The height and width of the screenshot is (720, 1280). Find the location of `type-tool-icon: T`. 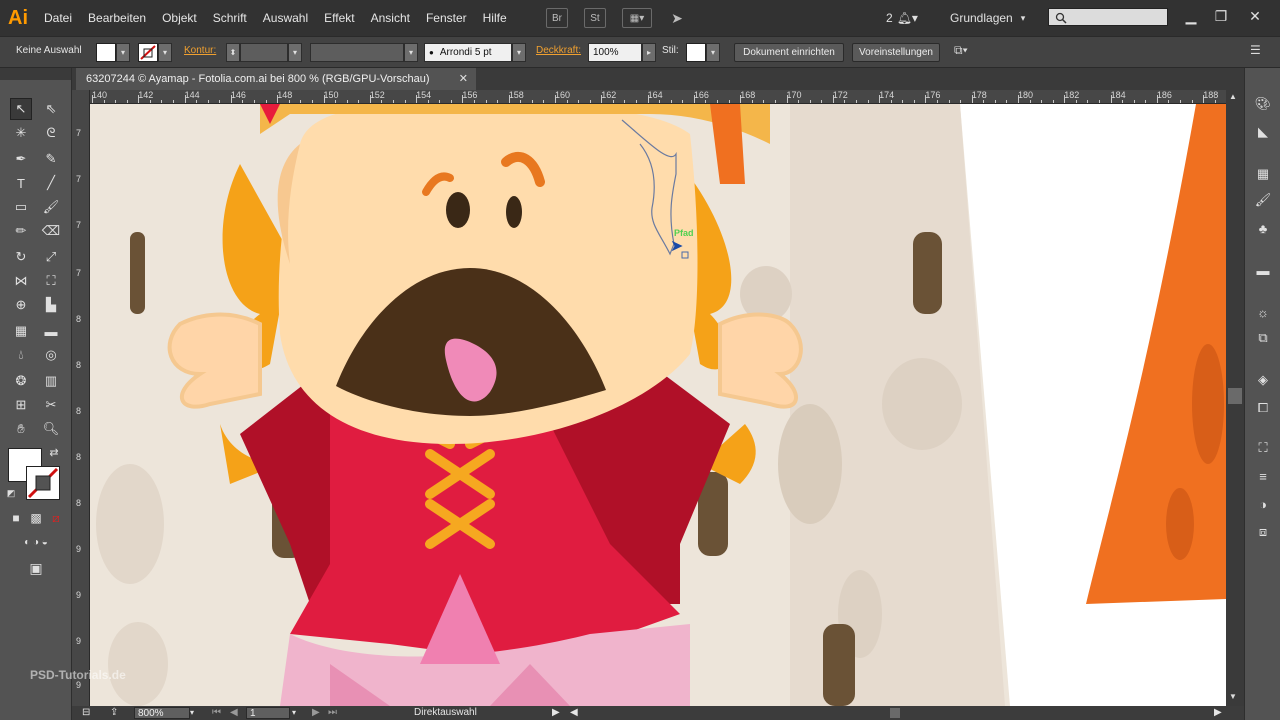

type-tool-icon: T is located at coordinates (21, 183).